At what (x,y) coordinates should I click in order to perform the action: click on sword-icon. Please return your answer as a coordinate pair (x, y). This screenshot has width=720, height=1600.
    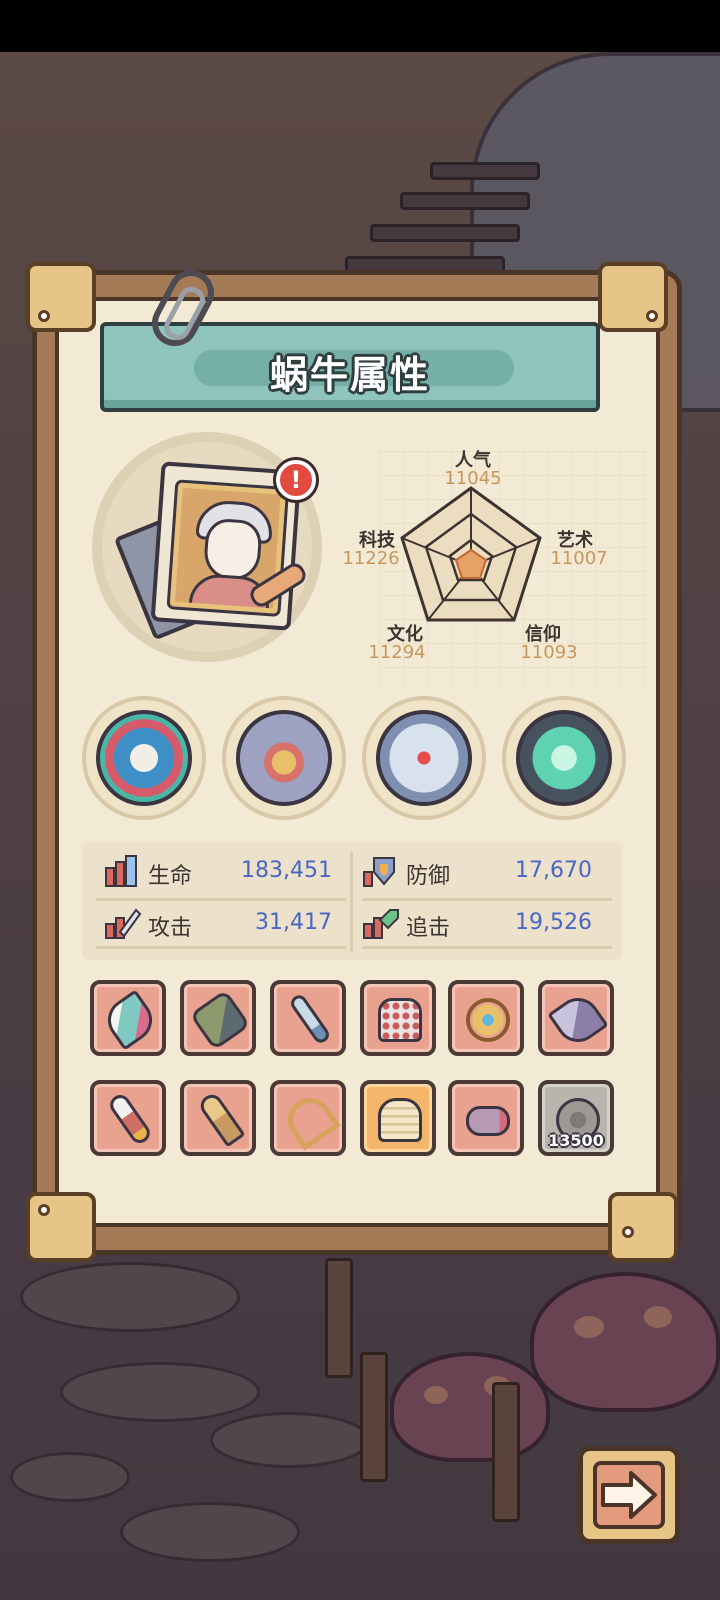
    Looking at the image, I should click on (310, 1019).